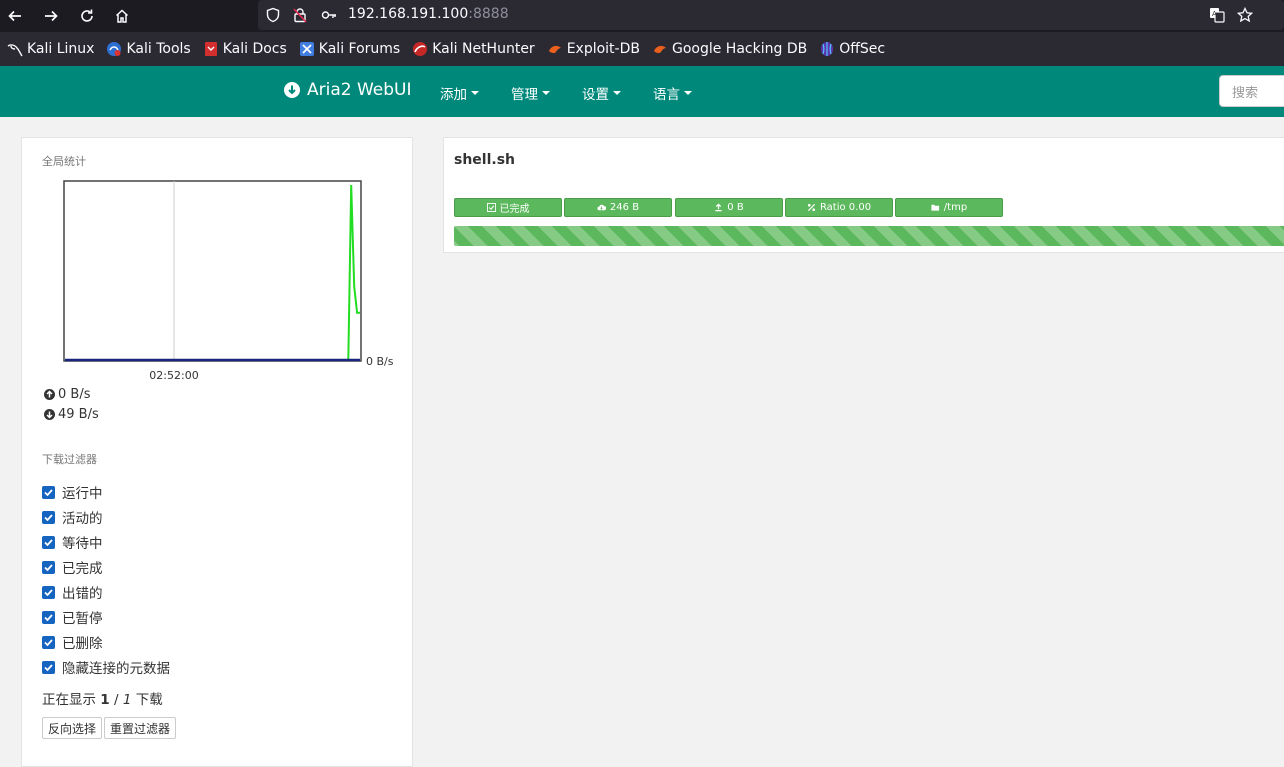  I want to click on folder-open-icon, so click(935, 207).